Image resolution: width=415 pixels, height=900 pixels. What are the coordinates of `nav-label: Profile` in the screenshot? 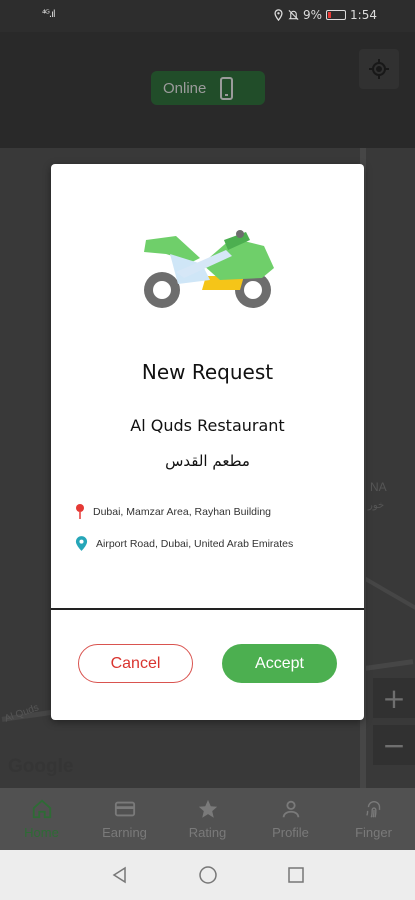 It's located at (290, 832).